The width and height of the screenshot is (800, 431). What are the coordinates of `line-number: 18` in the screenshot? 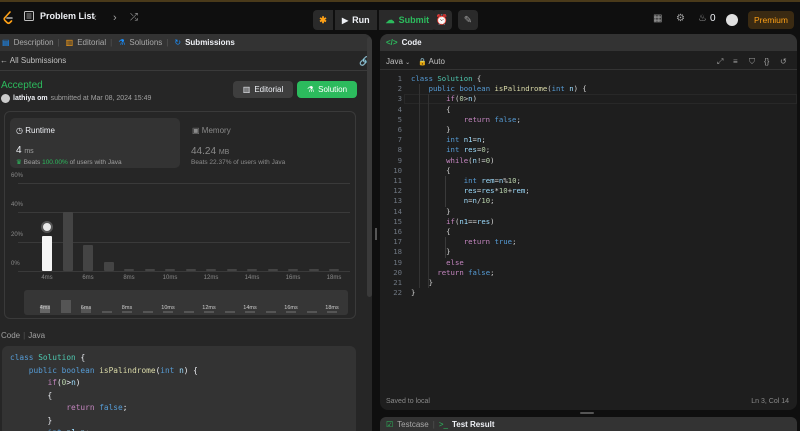 It's located at (397, 252).